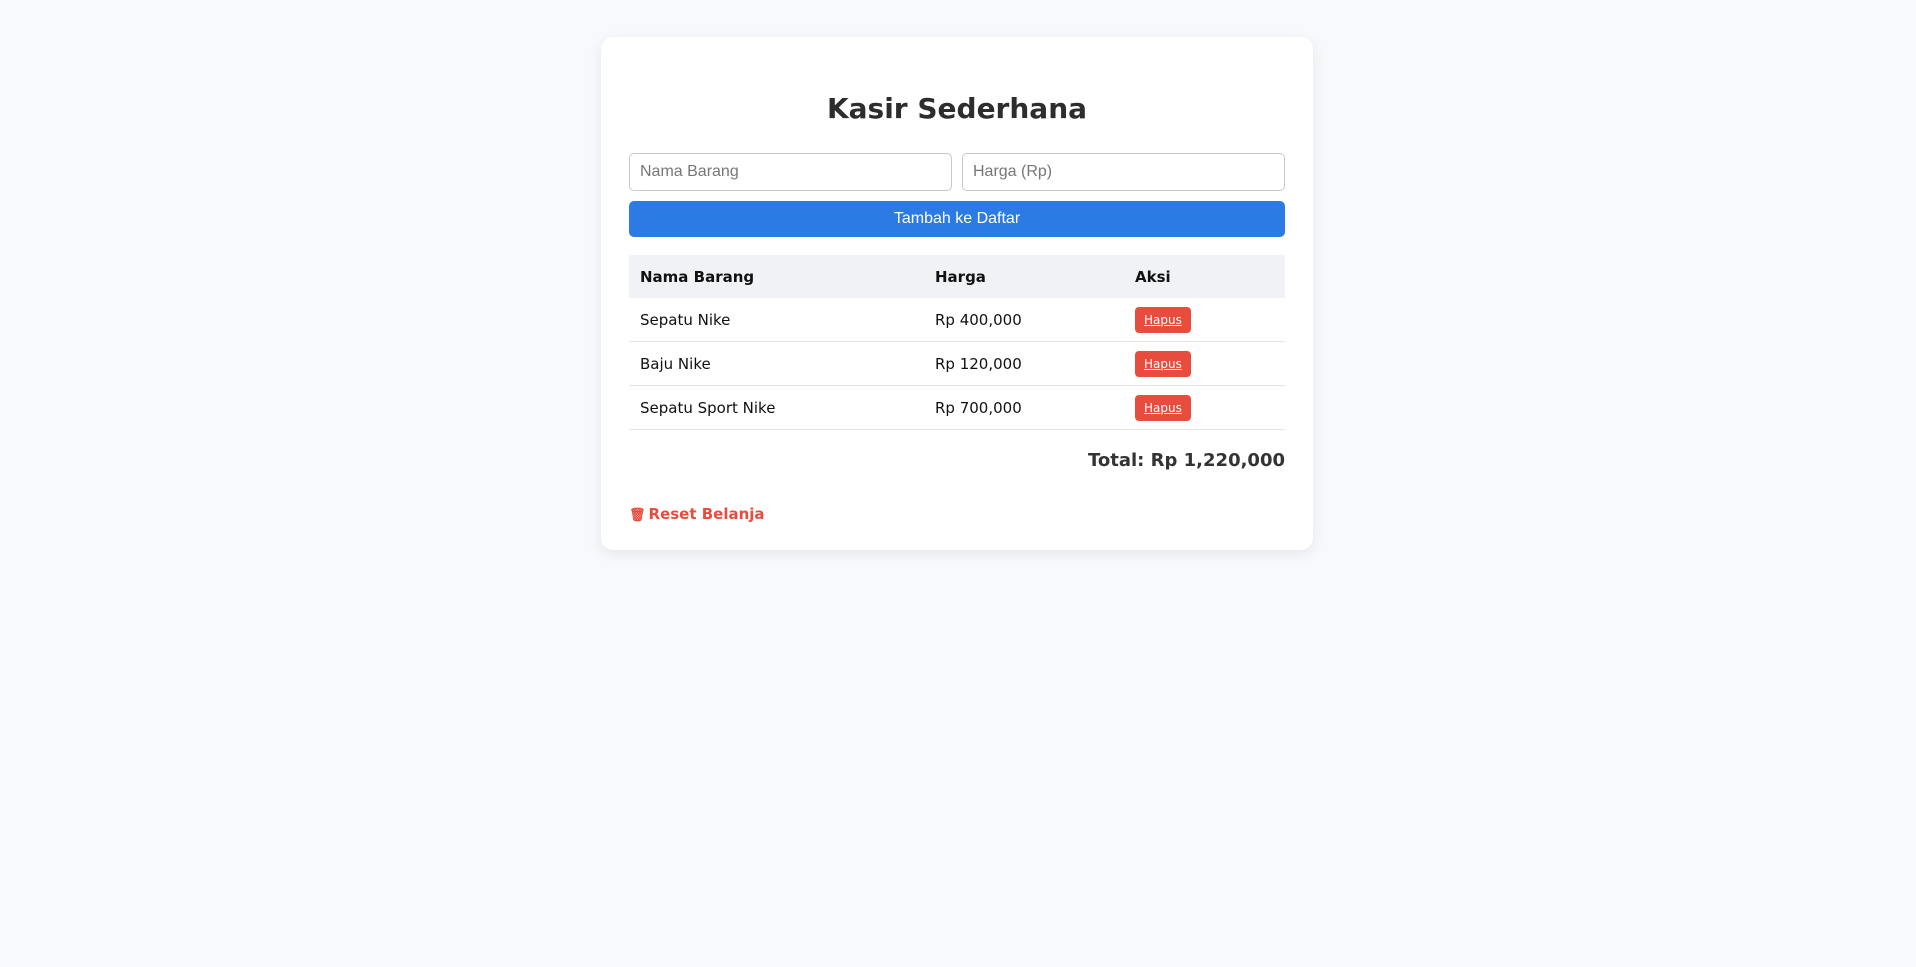  I want to click on row-item-name: Sepatu Nike, so click(776, 320).